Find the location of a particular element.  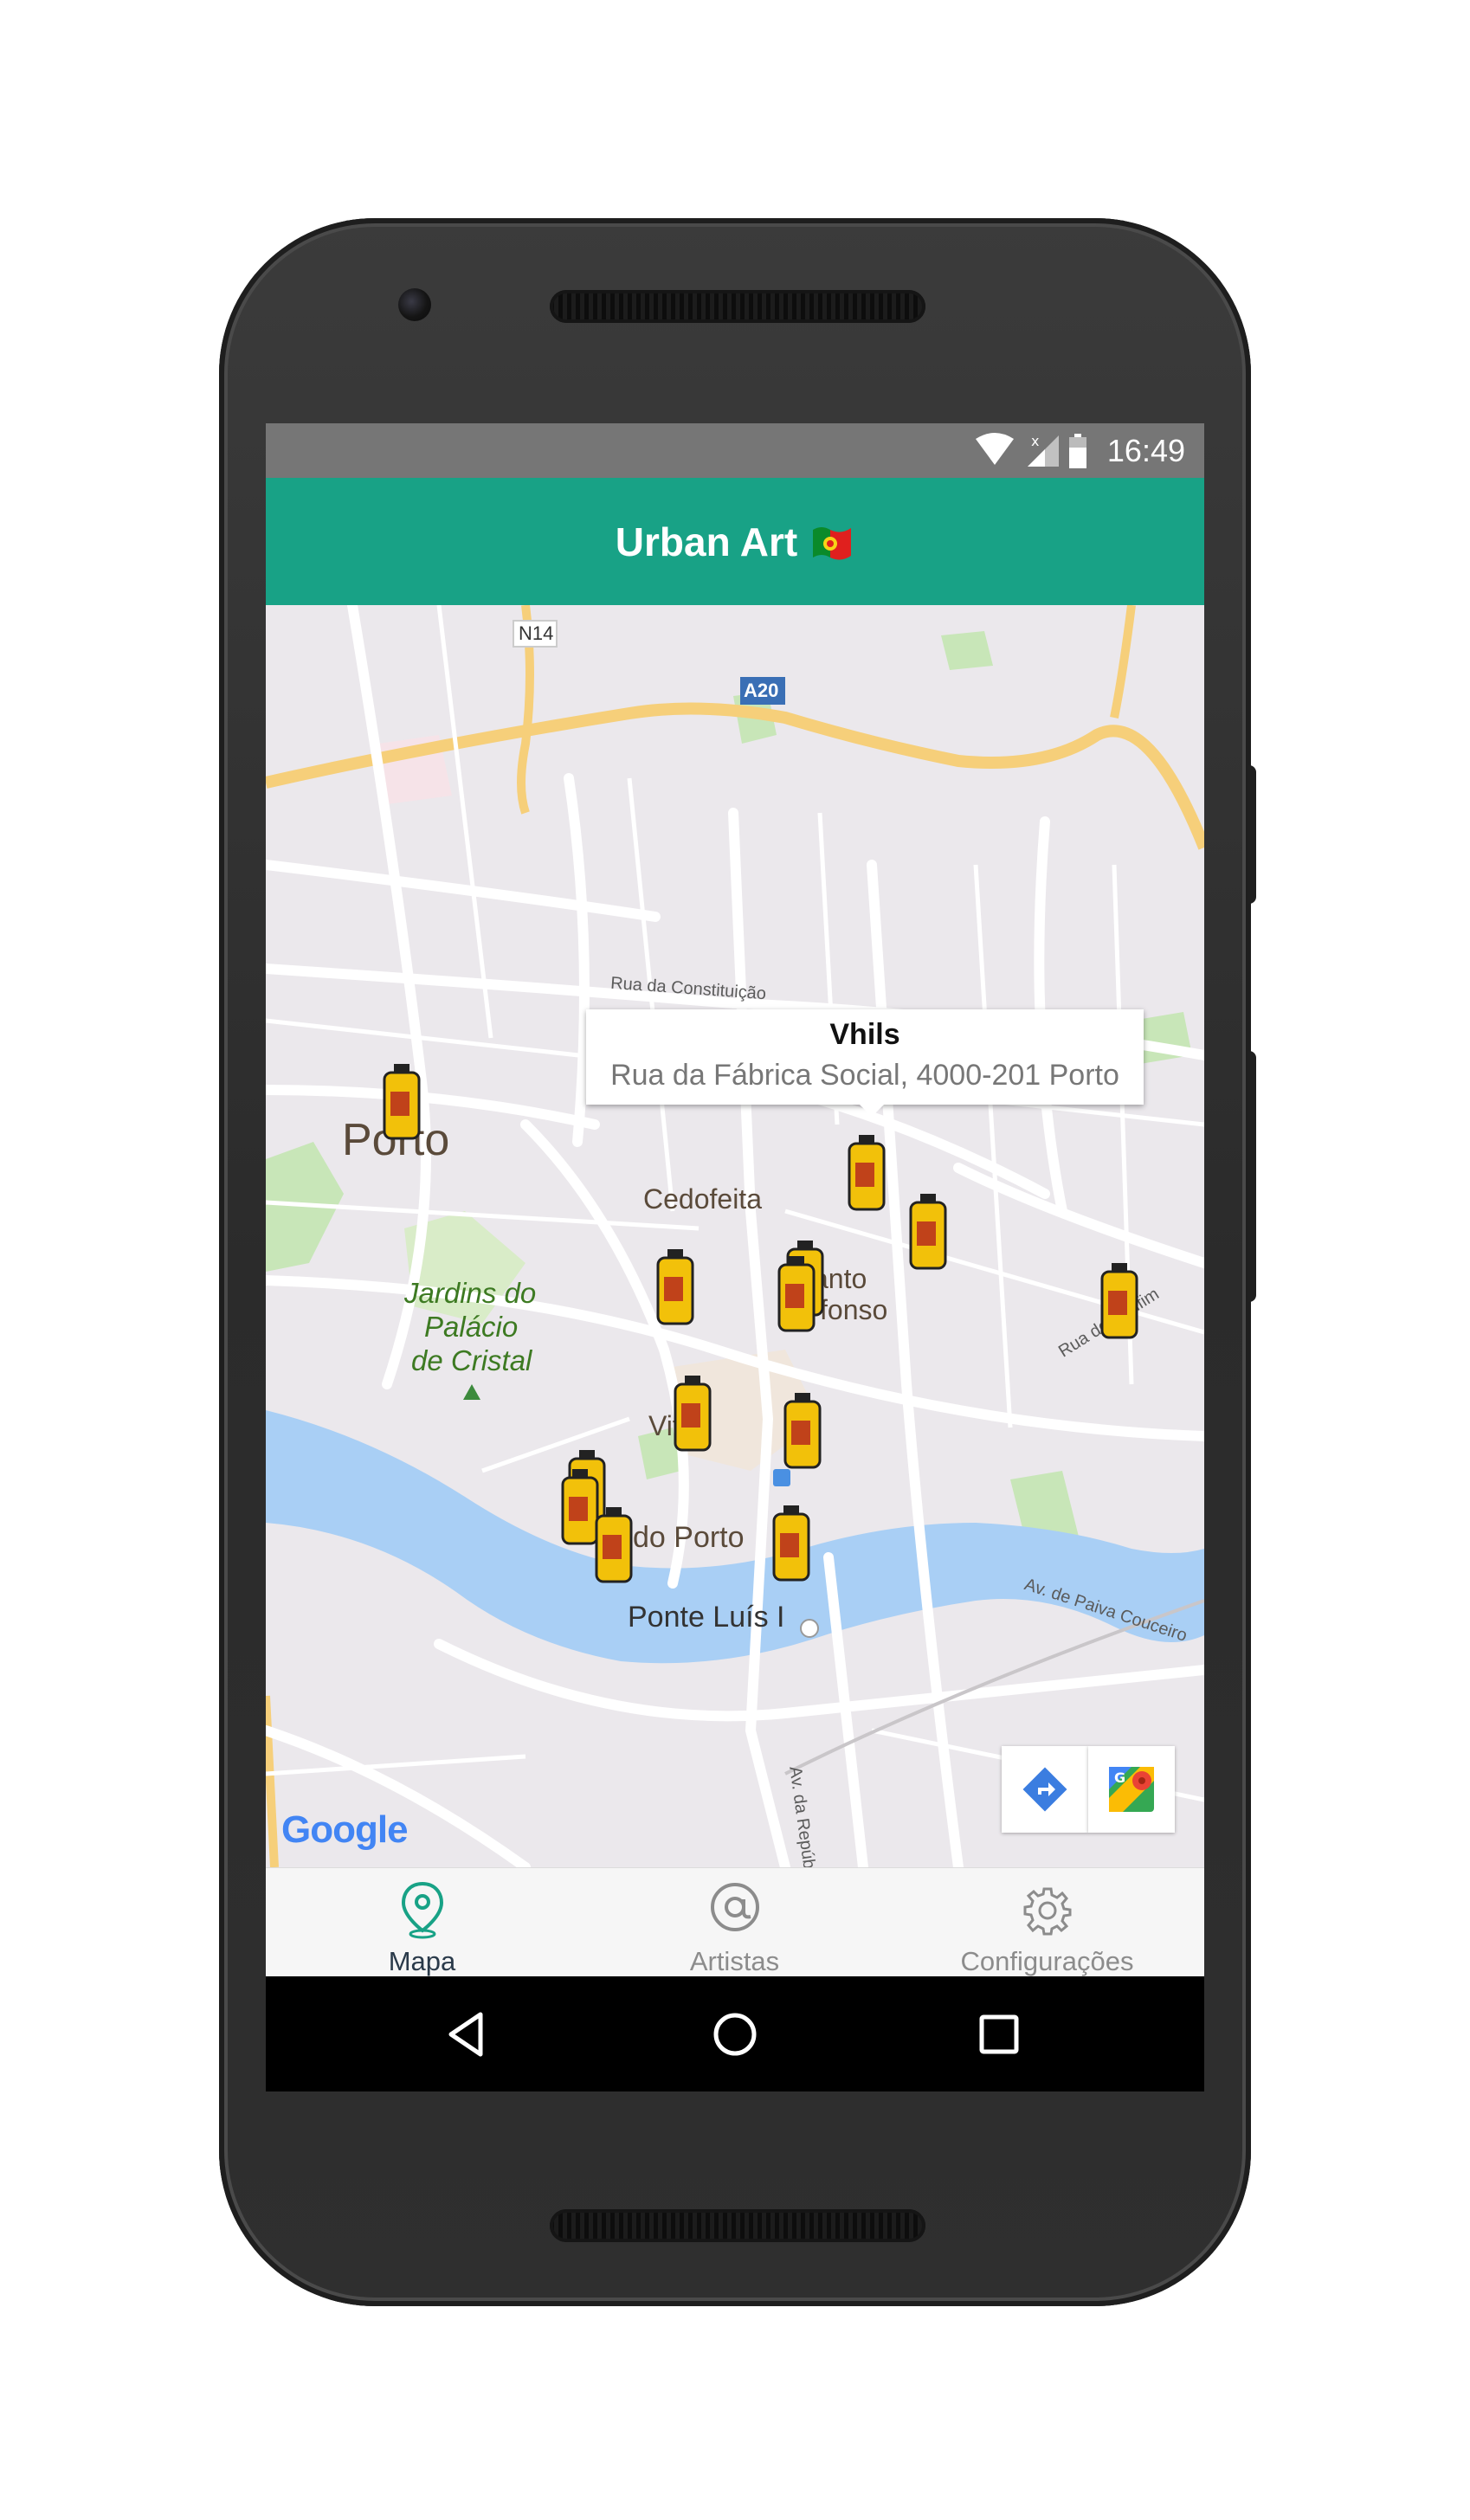

label-cedofeita: Cedofeita is located at coordinates (702, 1199).